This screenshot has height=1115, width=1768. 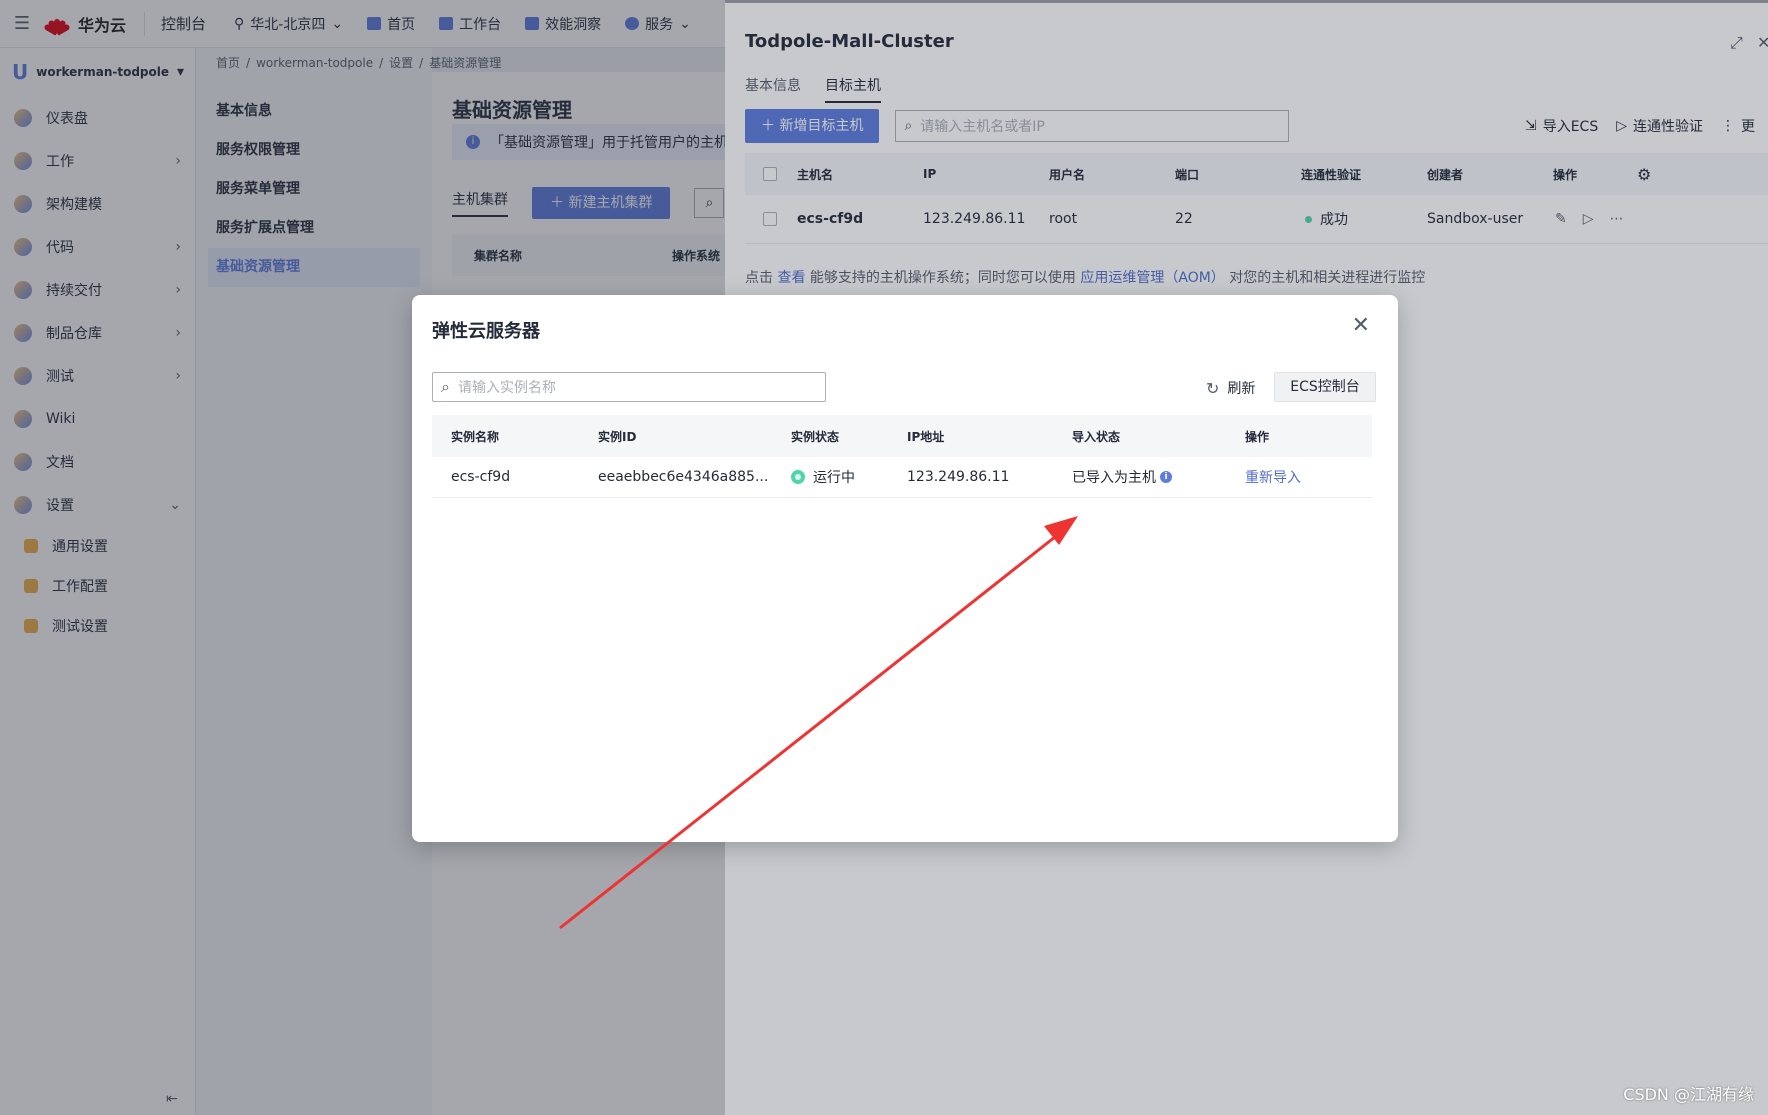 I want to click on dialog-title: 弹性云服务器, so click(x=486, y=331).